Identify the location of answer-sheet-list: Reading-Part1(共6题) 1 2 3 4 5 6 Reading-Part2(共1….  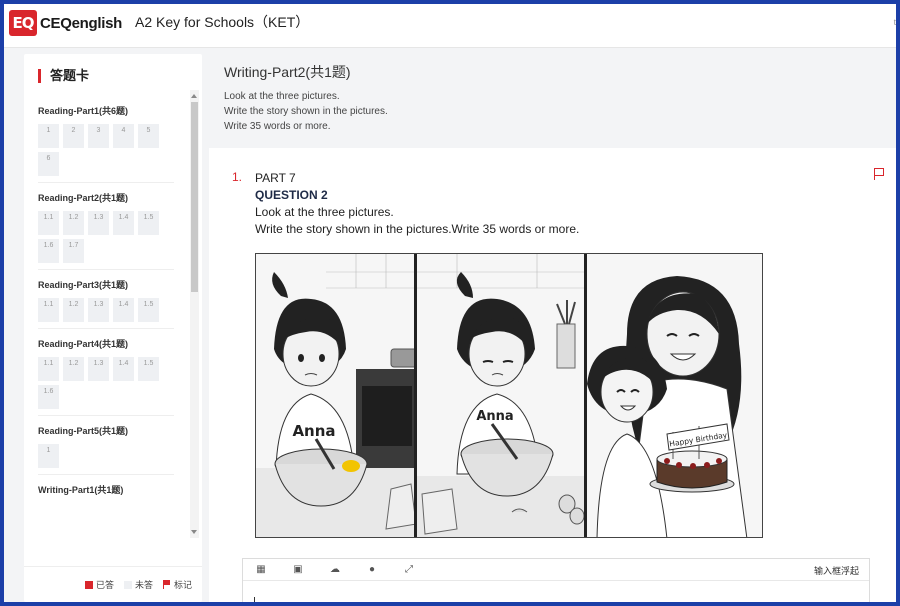
(113, 316).